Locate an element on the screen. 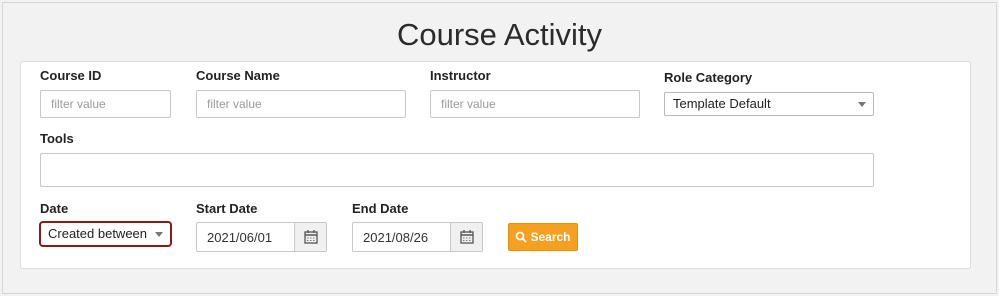 The image size is (999, 296). course-name-input is located at coordinates (301, 104).